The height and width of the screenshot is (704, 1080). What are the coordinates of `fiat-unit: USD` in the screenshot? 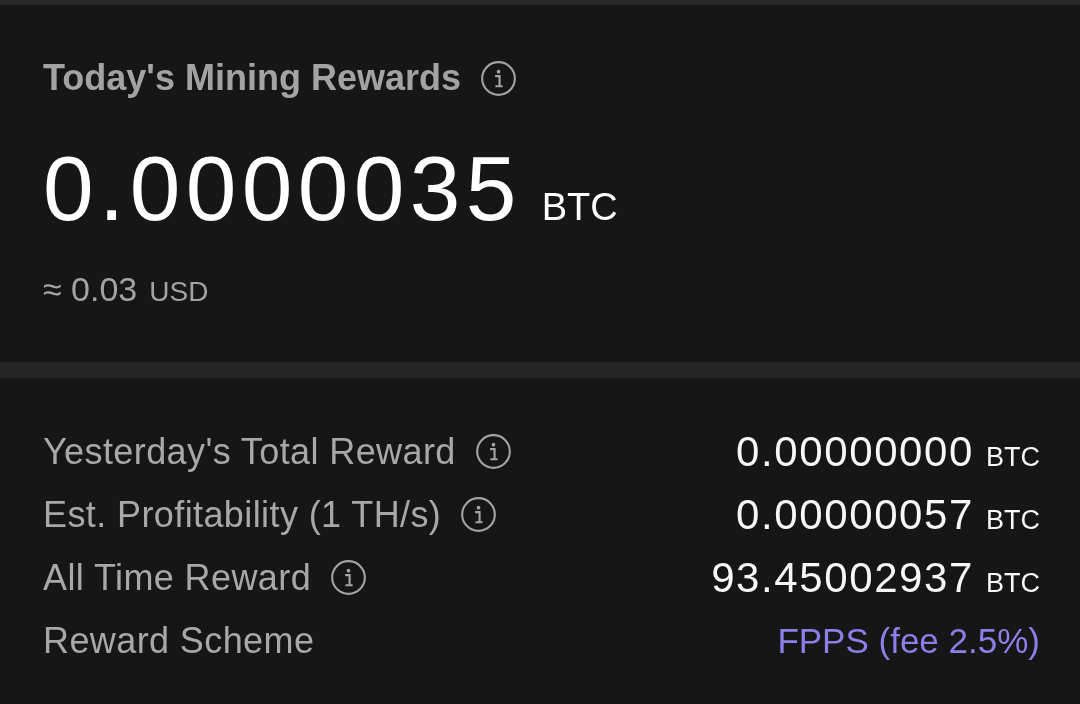 It's located at (179, 292).